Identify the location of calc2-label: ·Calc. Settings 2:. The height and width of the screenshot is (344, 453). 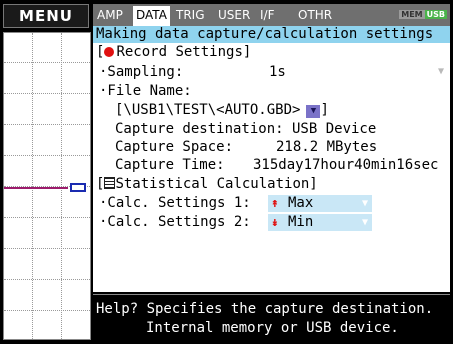
(175, 222).